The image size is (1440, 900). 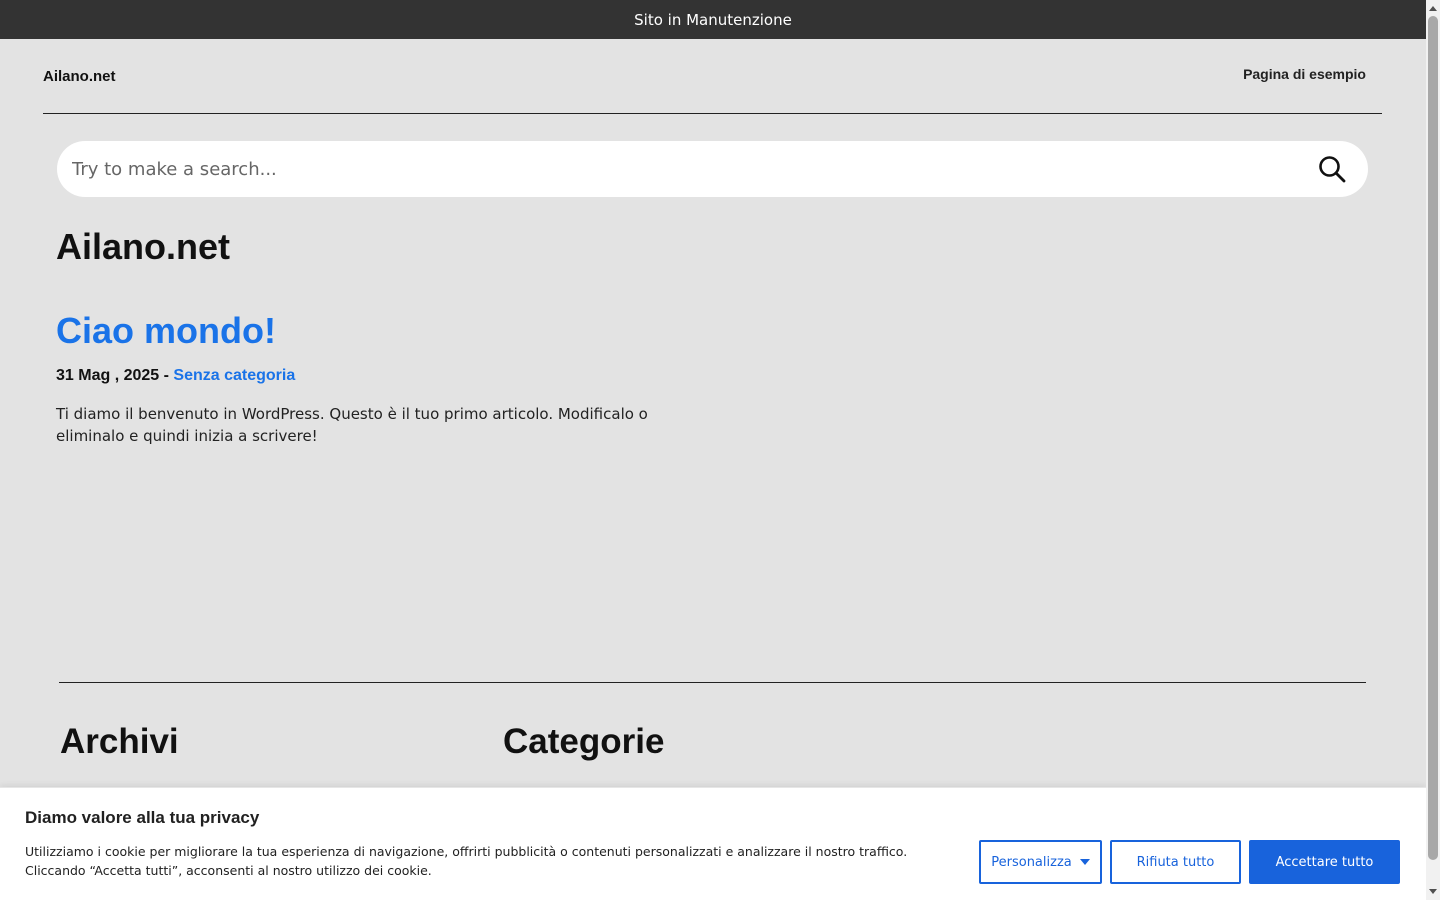 I want to click on search-button, so click(x=1332, y=169).